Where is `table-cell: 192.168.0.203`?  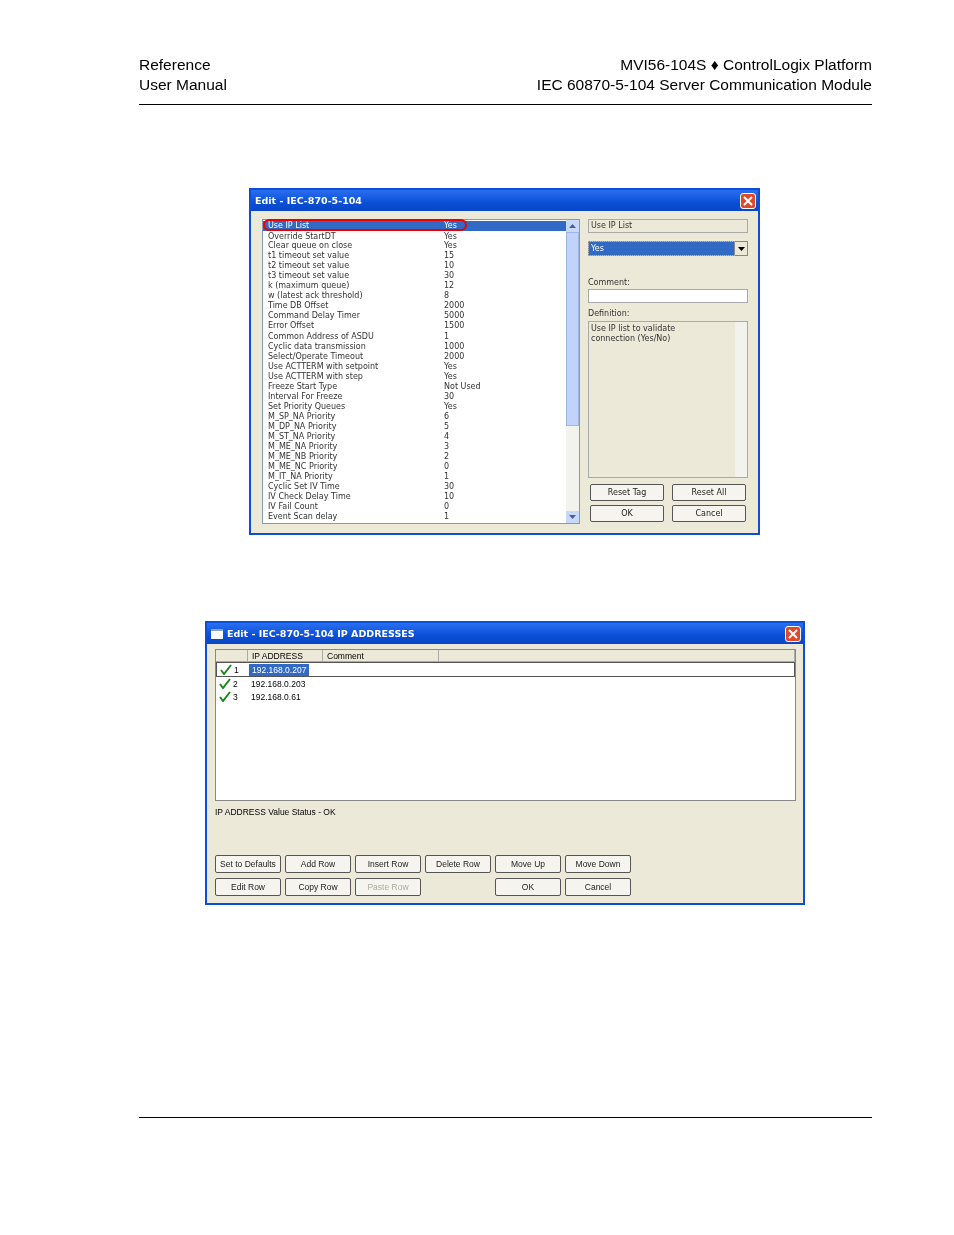
table-cell: 192.168.0.203 is located at coordinates (278, 683).